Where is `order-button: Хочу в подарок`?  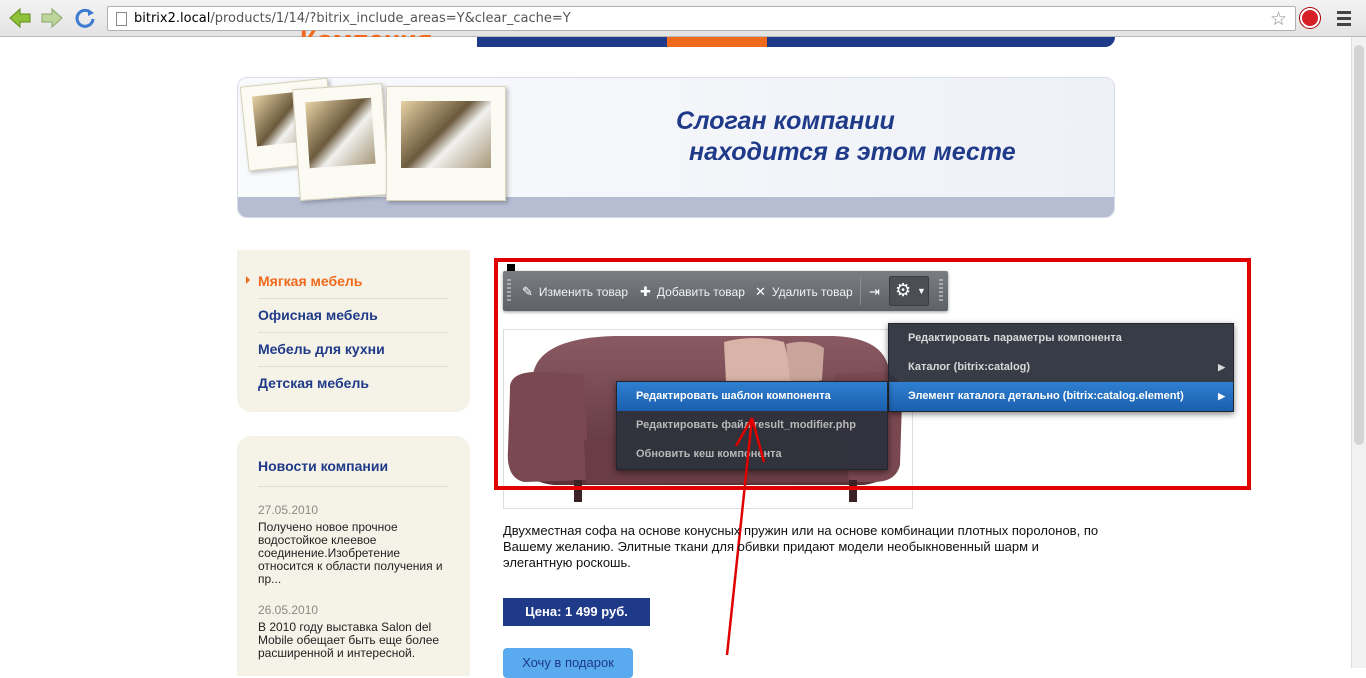 order-button: Хочу в подарок is located at coordinates (568, 663).